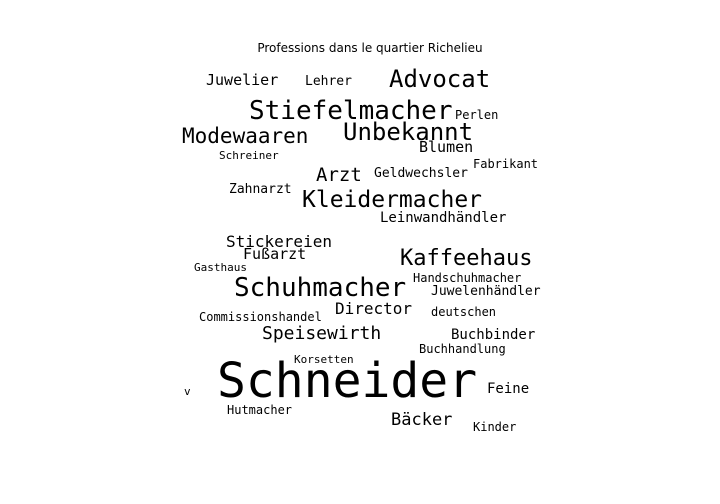  What do you see at coordinates (464, 312) in the screenshot?
I see `word-25: deutschen` at bounding box center [464, 312].